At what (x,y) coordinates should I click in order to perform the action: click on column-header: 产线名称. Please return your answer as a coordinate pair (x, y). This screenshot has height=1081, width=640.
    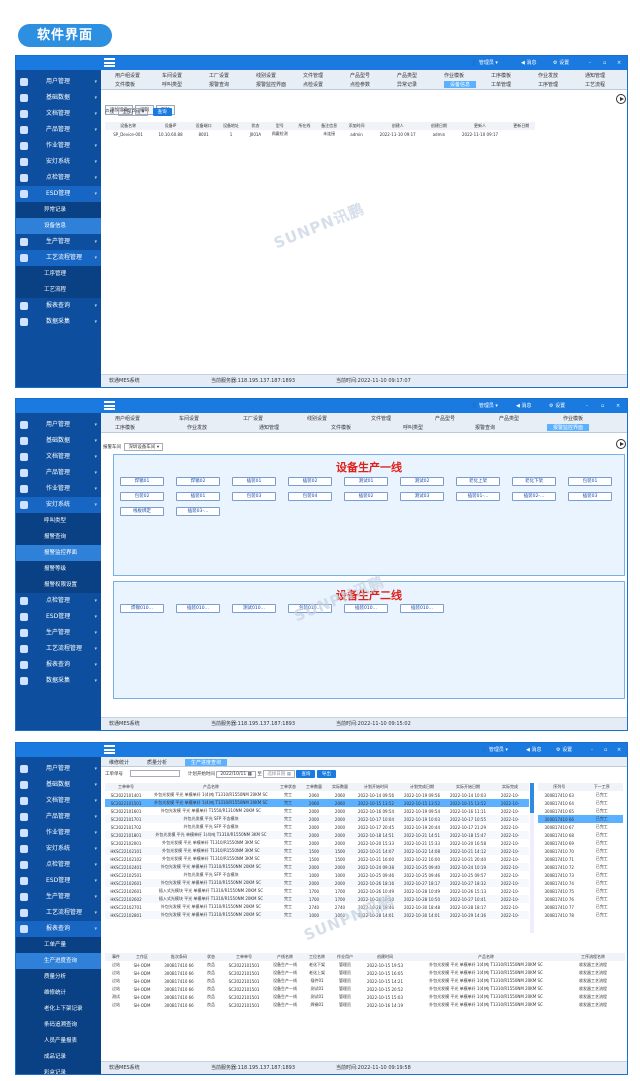
    Looking at the image, I should click on (285, 957).